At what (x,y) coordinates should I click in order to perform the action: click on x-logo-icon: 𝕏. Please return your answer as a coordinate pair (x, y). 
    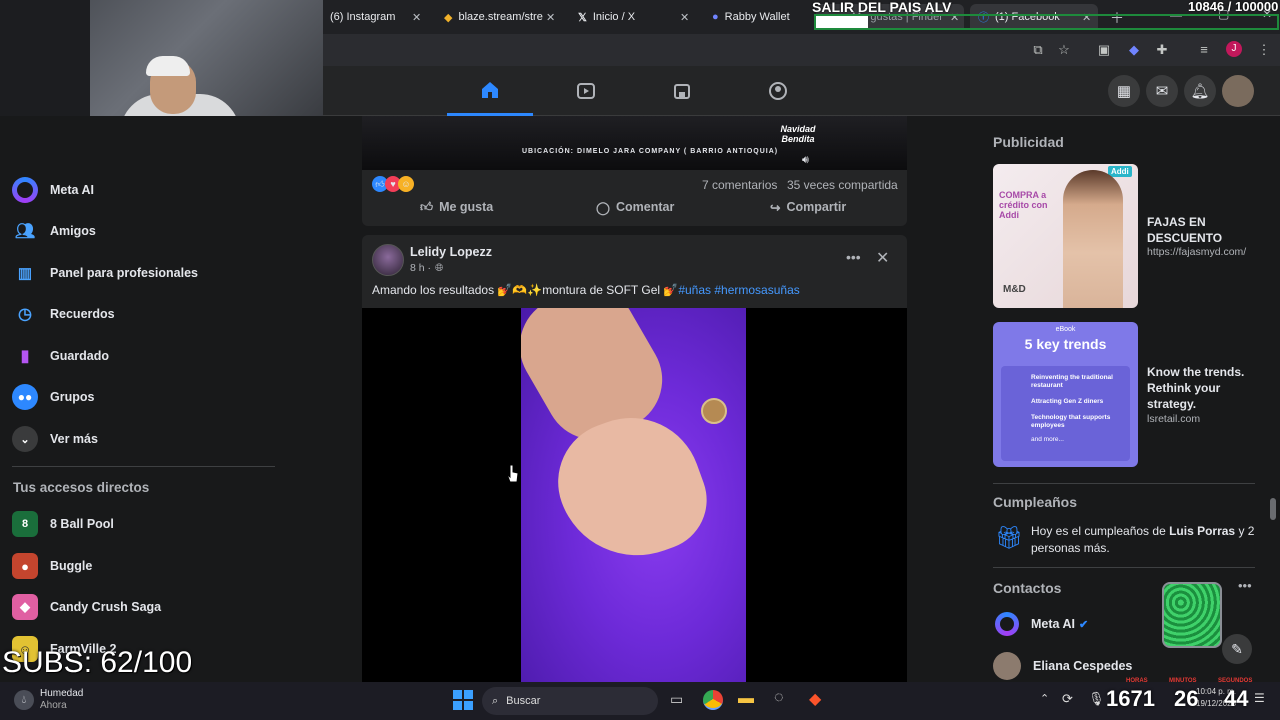
    Looking at the image, I should click on (582, 17).